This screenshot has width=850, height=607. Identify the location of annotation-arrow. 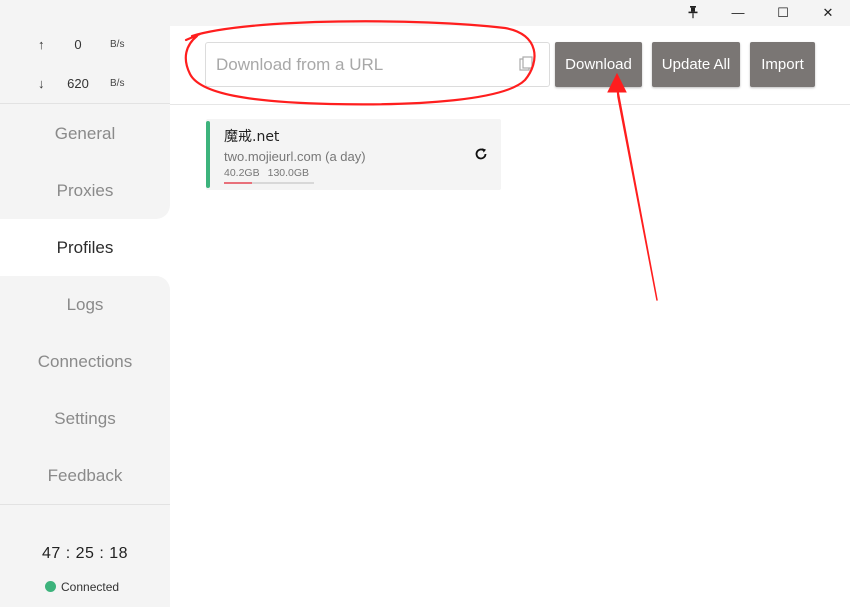
(637, 193).